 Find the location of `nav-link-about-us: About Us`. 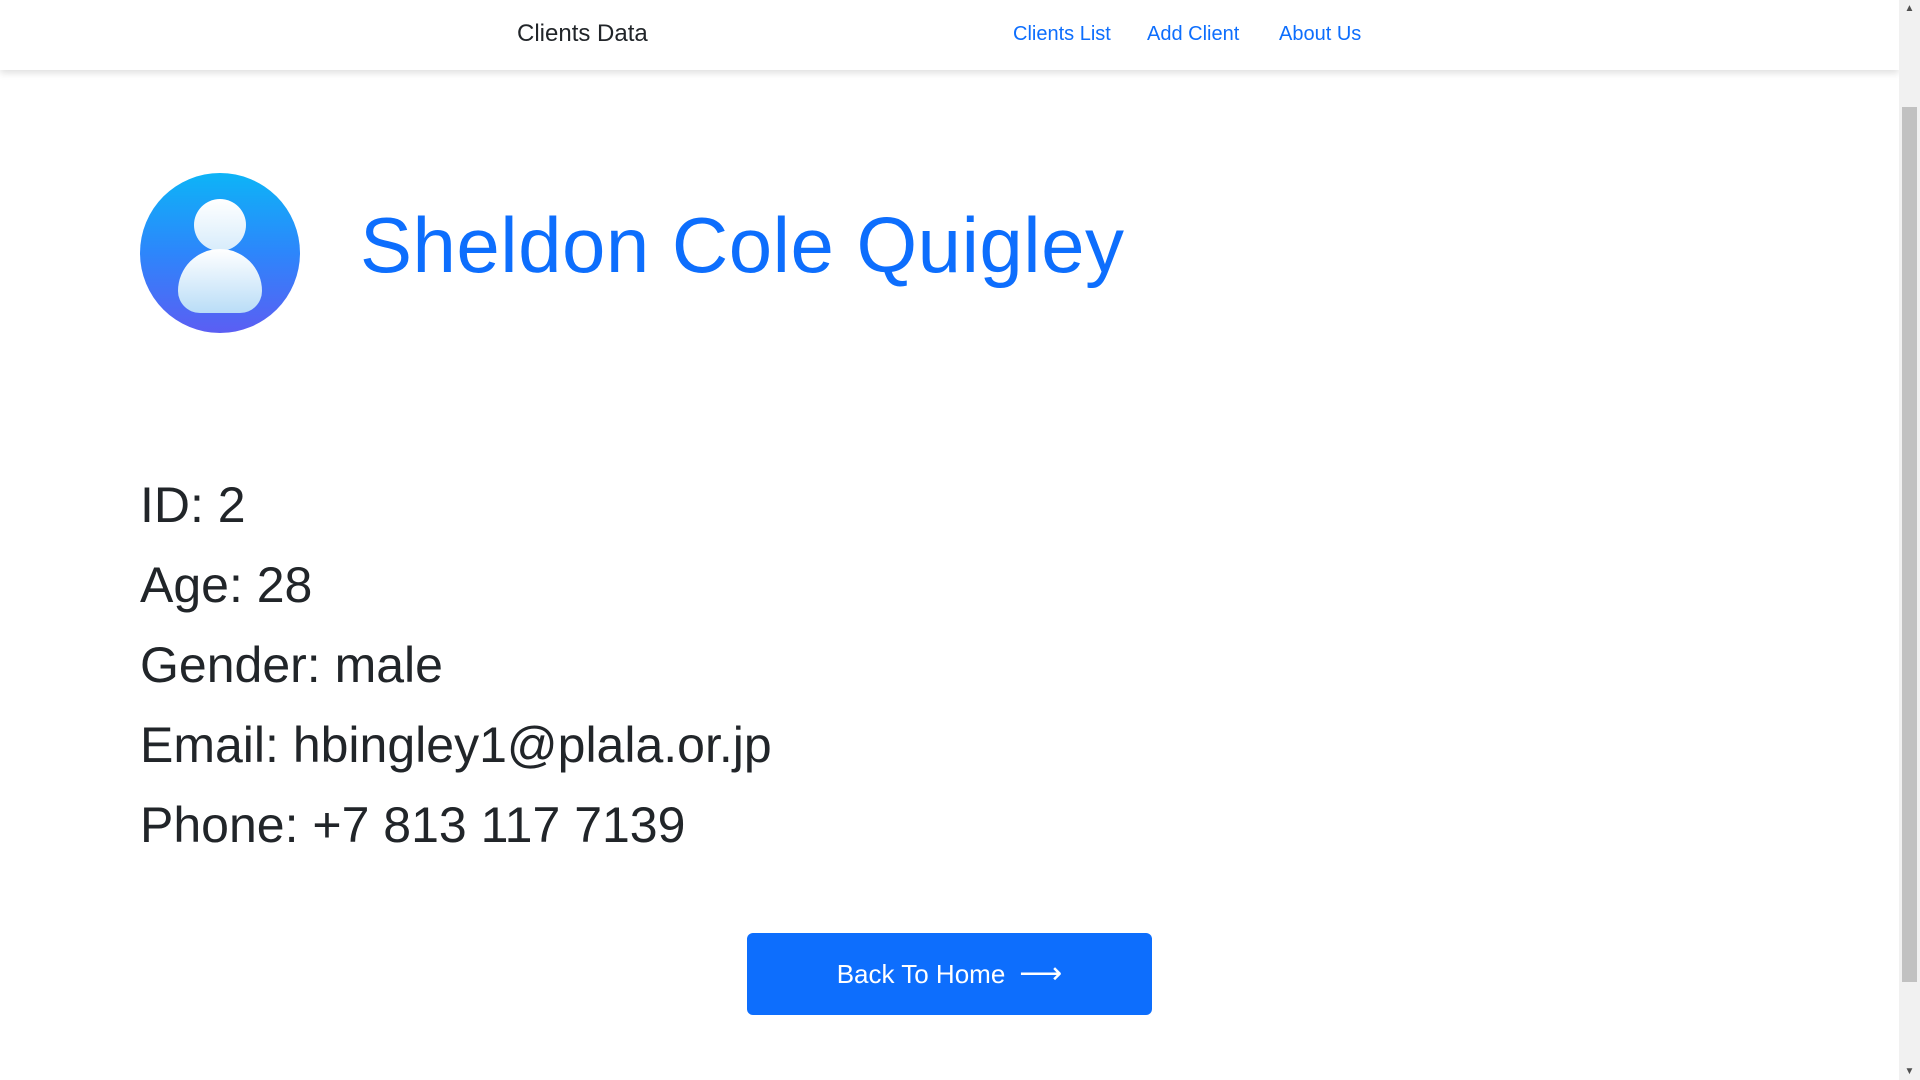

nav-link-about-us: About Us is located at coordinates (1320, 34).